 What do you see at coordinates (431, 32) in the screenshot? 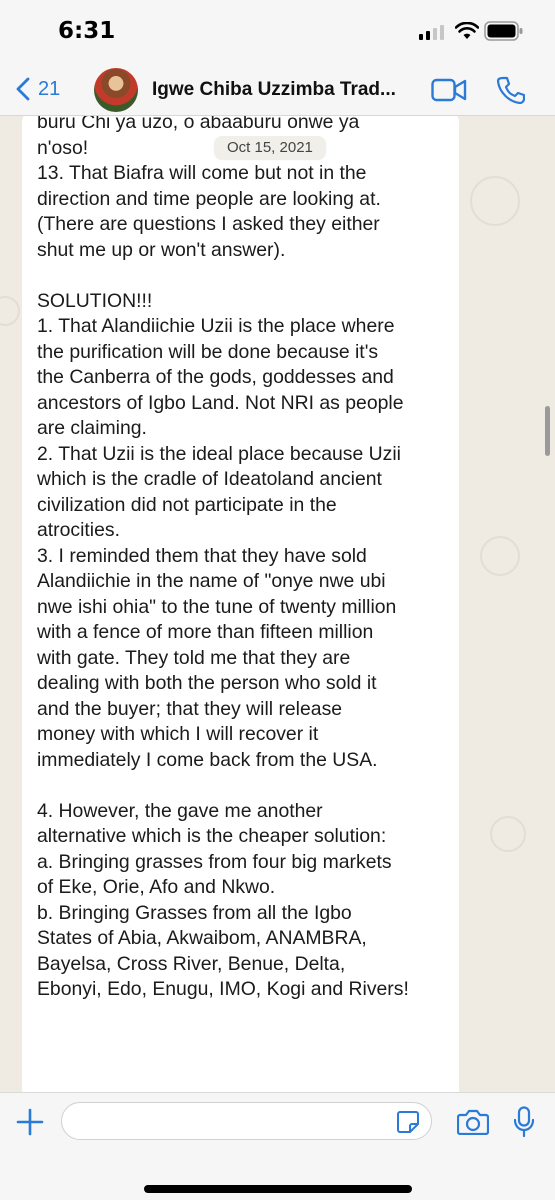
I see `signal-icon` at bounding box center [431, 32].